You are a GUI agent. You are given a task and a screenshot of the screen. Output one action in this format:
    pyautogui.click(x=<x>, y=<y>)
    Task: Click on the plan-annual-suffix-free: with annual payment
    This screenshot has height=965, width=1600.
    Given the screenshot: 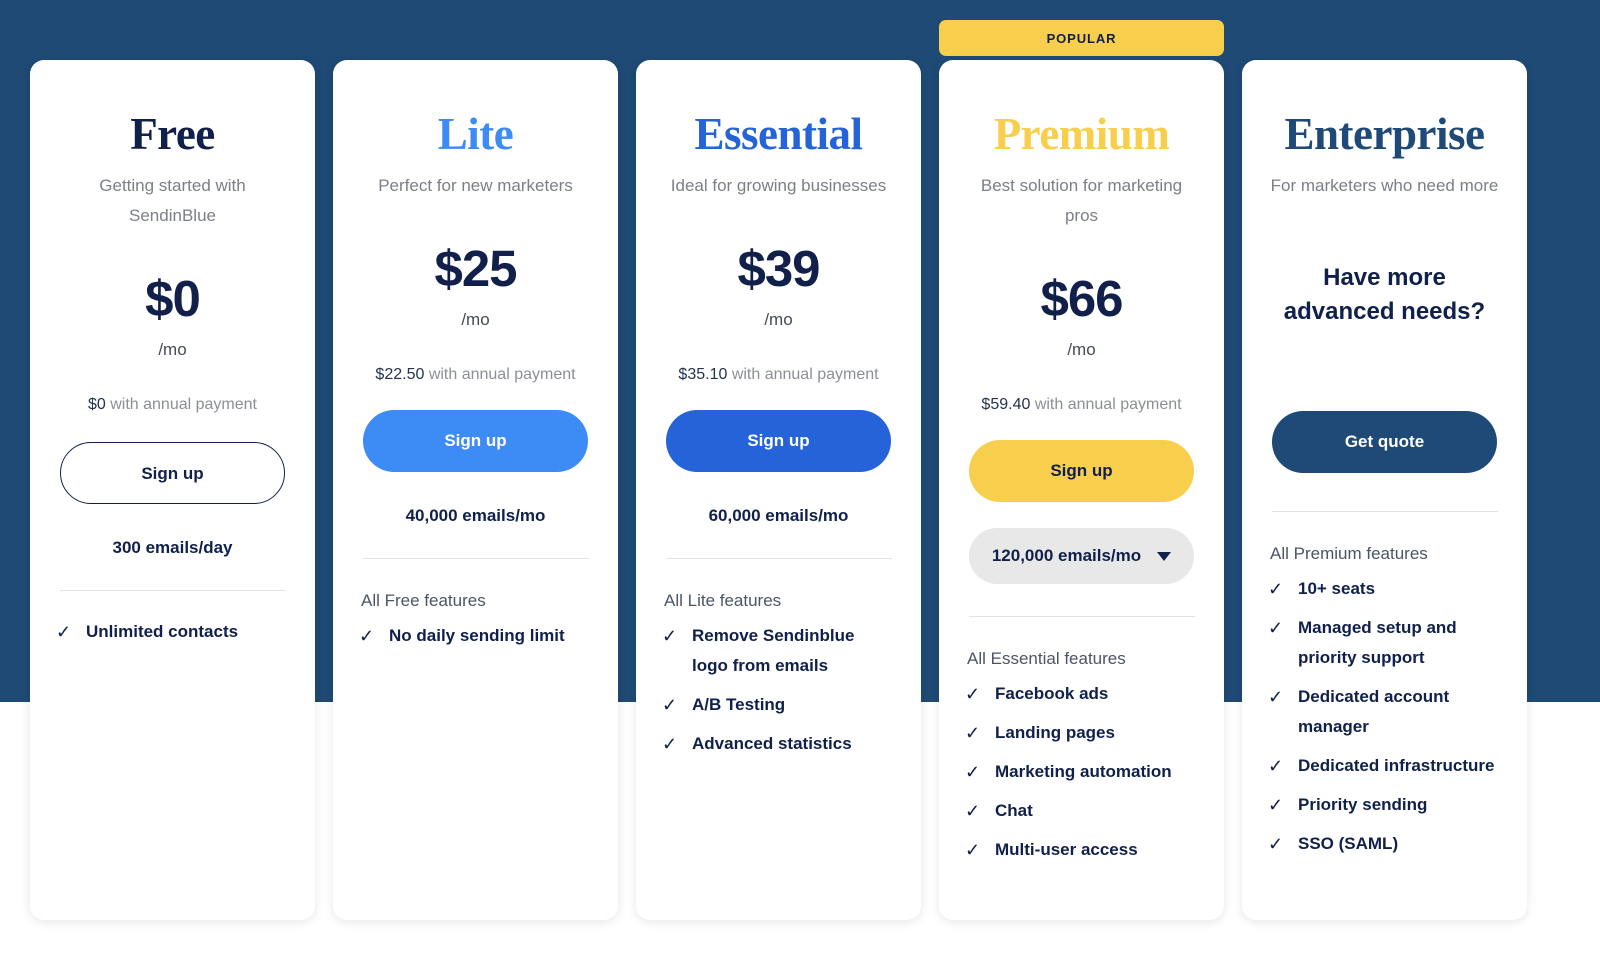 What is the action you would take?
    pyautogui.click(x=183, y=404)
    